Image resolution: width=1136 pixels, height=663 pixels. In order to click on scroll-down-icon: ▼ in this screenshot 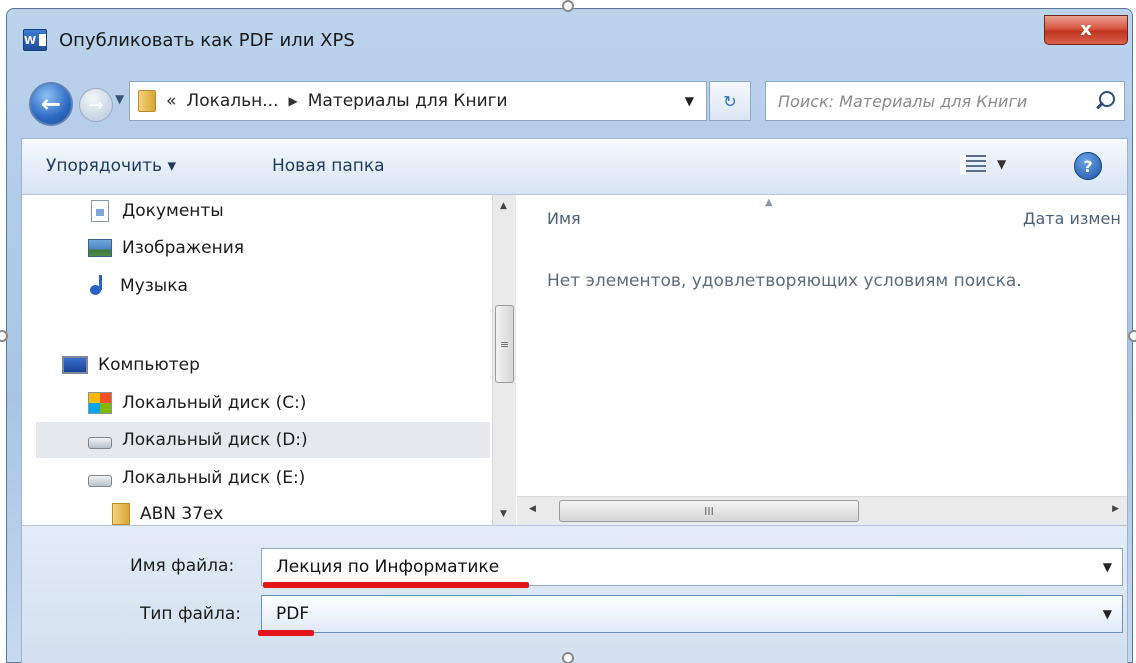, I will do `click(503, 514)`.